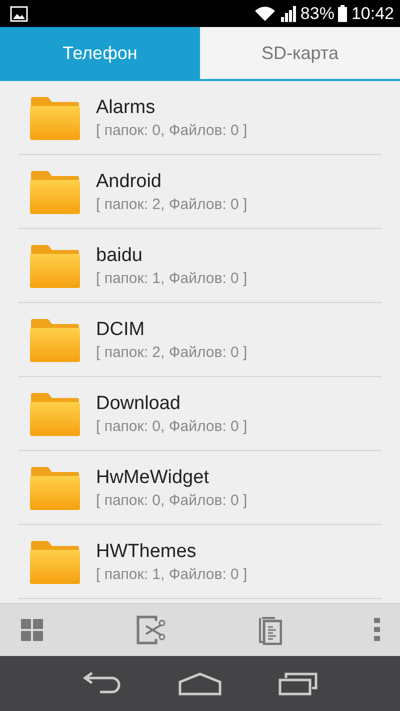 Image resolution: width=400 pixels, height=711 pixels. Describe the element at coordinates (172, 403) in the screenshot. I see `folder-name: Download` at that location.